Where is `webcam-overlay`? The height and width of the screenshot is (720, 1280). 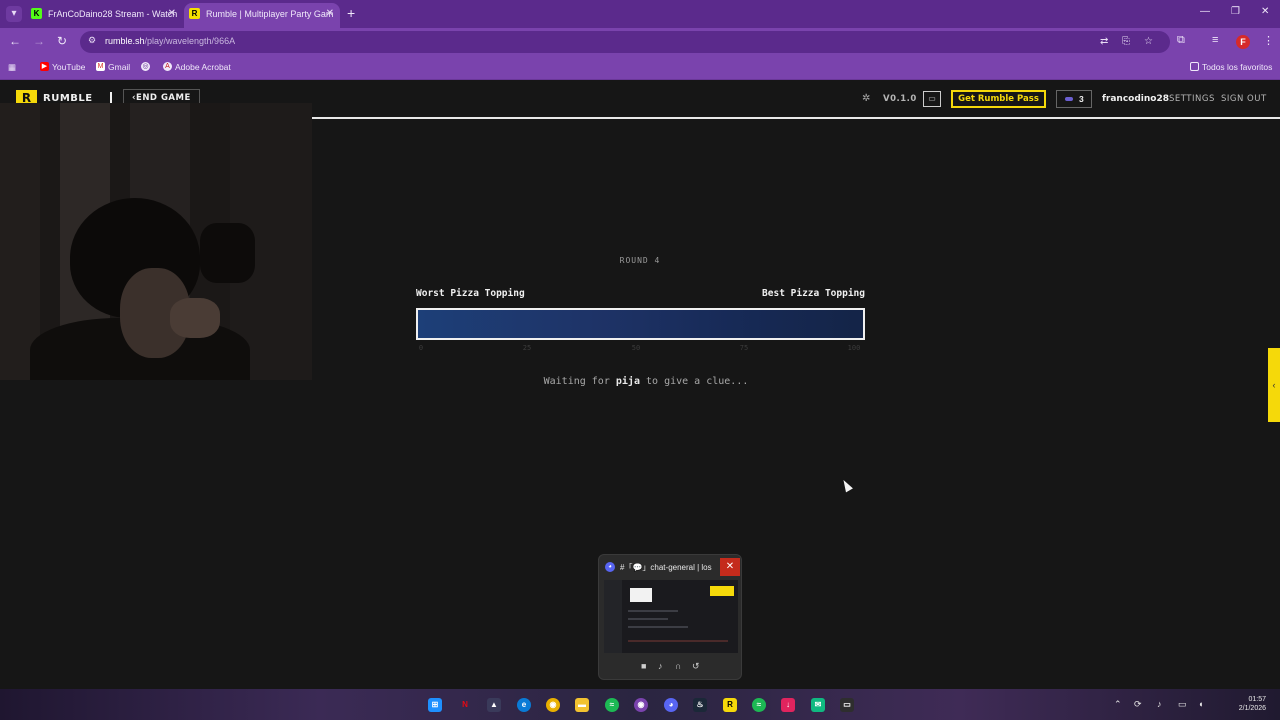 webcam-overlay is located at coordinates (156, 241).